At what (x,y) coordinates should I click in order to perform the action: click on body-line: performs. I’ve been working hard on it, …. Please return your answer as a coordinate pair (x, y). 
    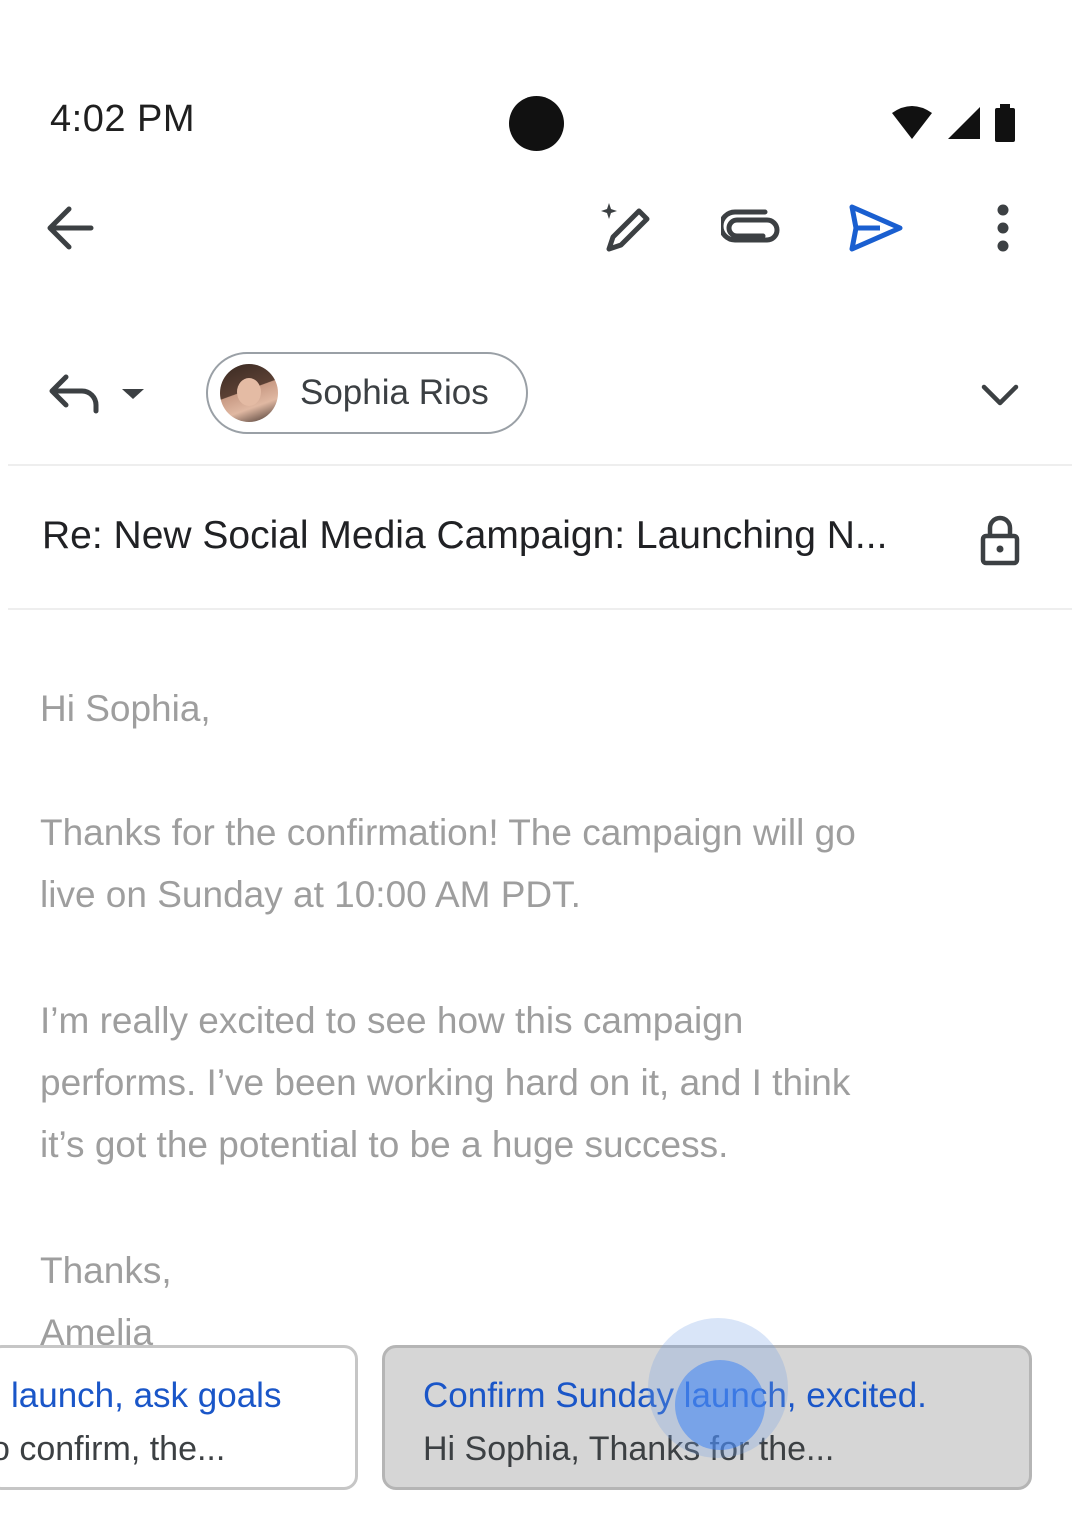
    Looking at the image, I should click on (445, 1082).